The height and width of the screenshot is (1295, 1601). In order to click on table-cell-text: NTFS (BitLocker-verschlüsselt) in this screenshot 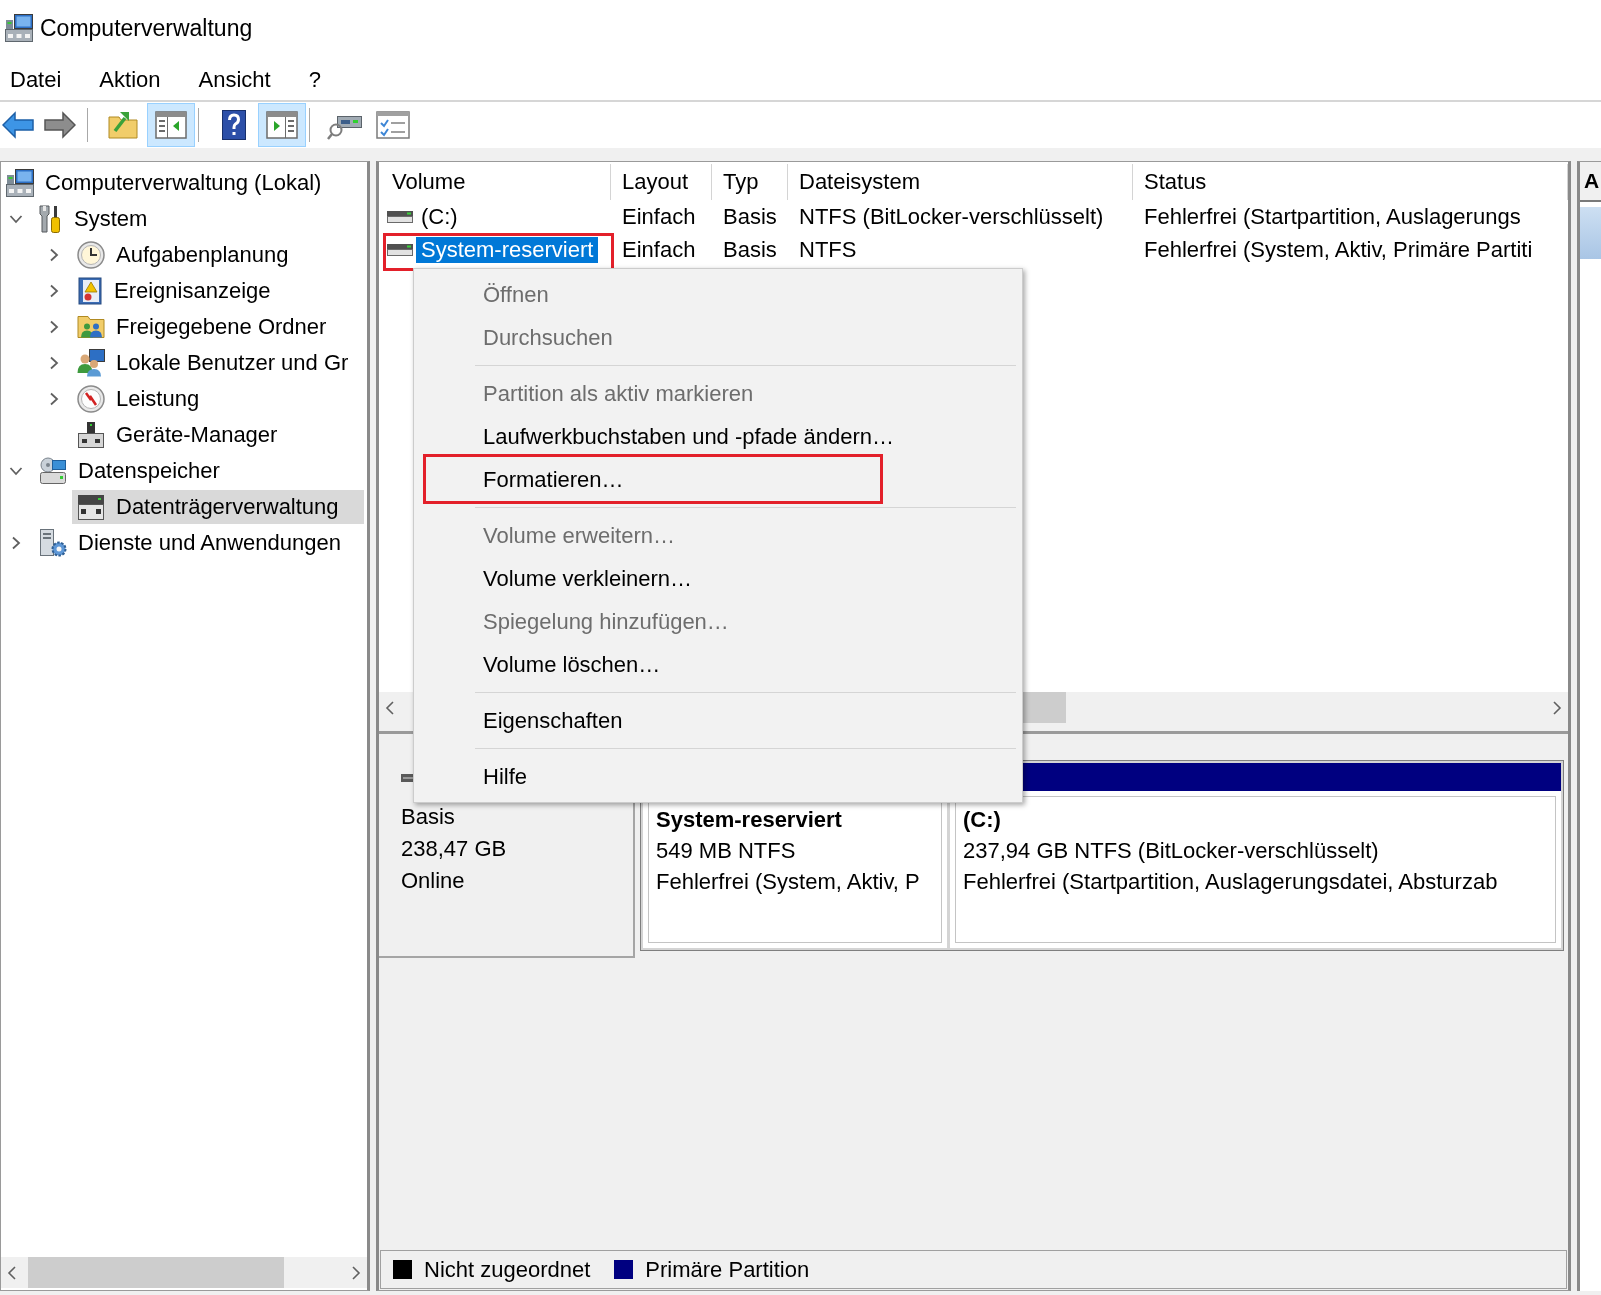, I will do `click(951, 216)`.